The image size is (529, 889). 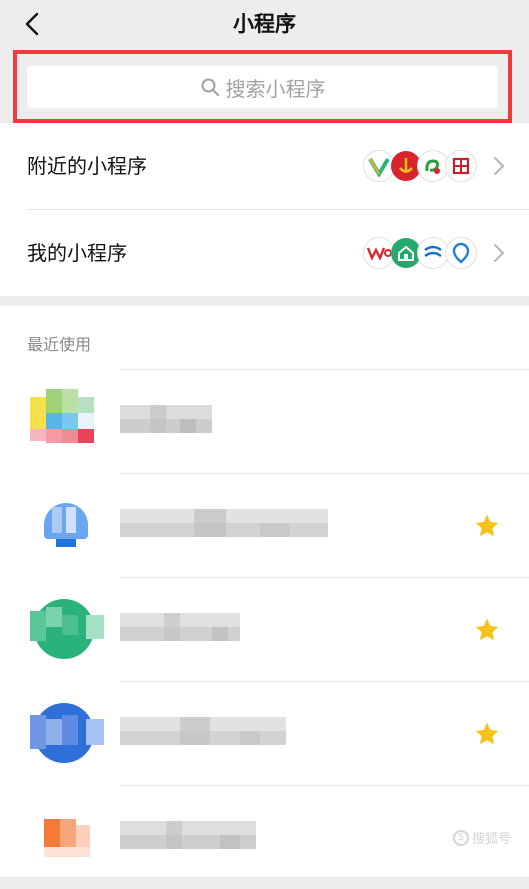 I want to click on search-input: 搜索小程序, so click(x=262, y=87).